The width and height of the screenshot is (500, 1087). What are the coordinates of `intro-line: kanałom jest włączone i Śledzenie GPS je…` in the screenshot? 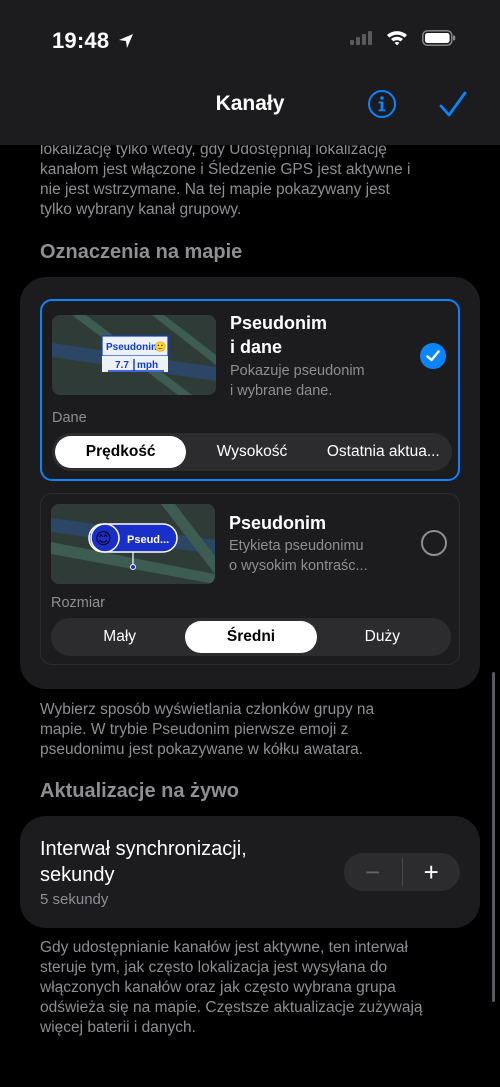 It's located at (225, 169).